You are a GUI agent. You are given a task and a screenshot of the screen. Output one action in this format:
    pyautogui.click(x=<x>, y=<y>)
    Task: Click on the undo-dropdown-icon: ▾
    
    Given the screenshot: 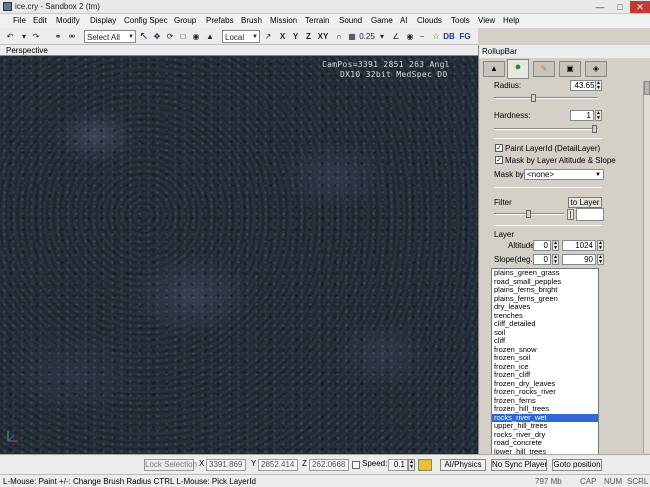 What is the action you would take?
    pyautogui.click(x=24, y=36)
    